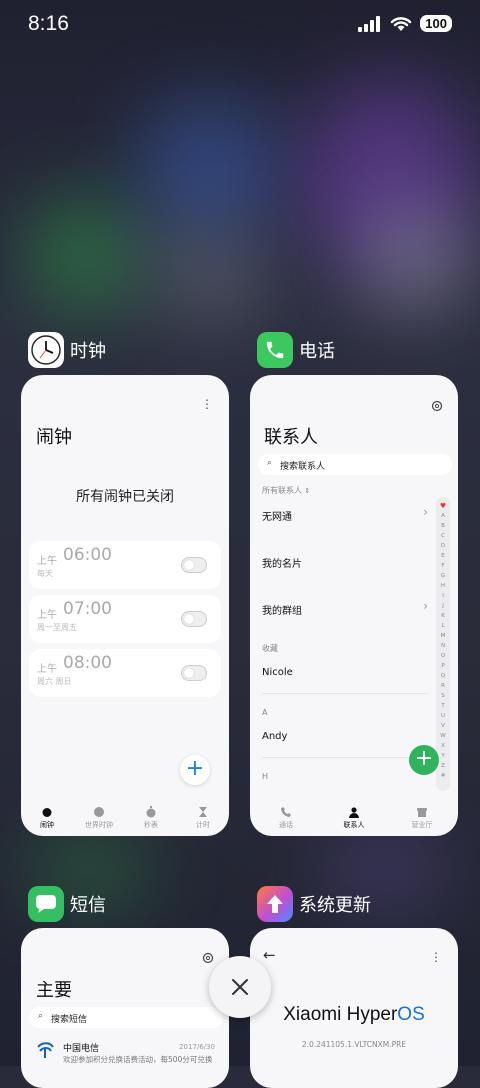 This screenshot has height=1088, width=480. I want to click on tab-label: 闹钟, so click(47, 825).